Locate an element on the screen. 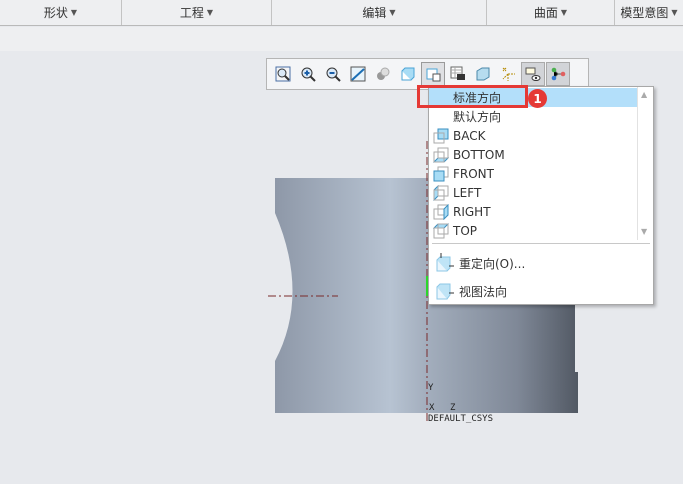  tab-engineering: 工程 ▼ is located at coordinates (197, 12).